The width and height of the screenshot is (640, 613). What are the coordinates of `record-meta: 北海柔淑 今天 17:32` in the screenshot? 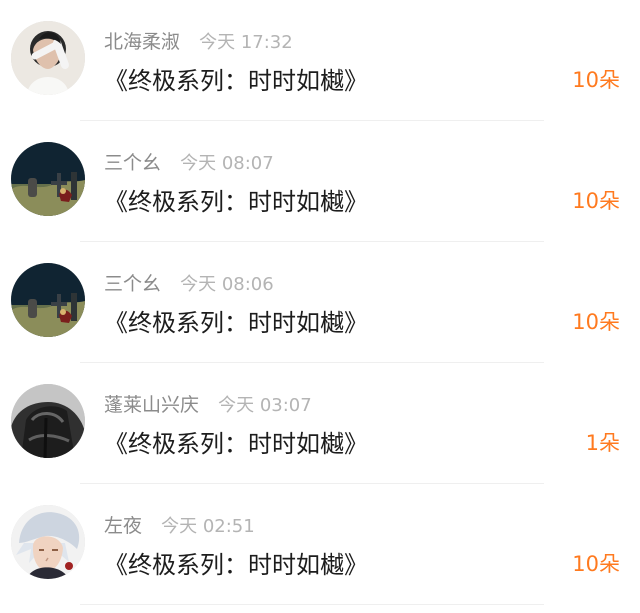 It's located at (198, 41).